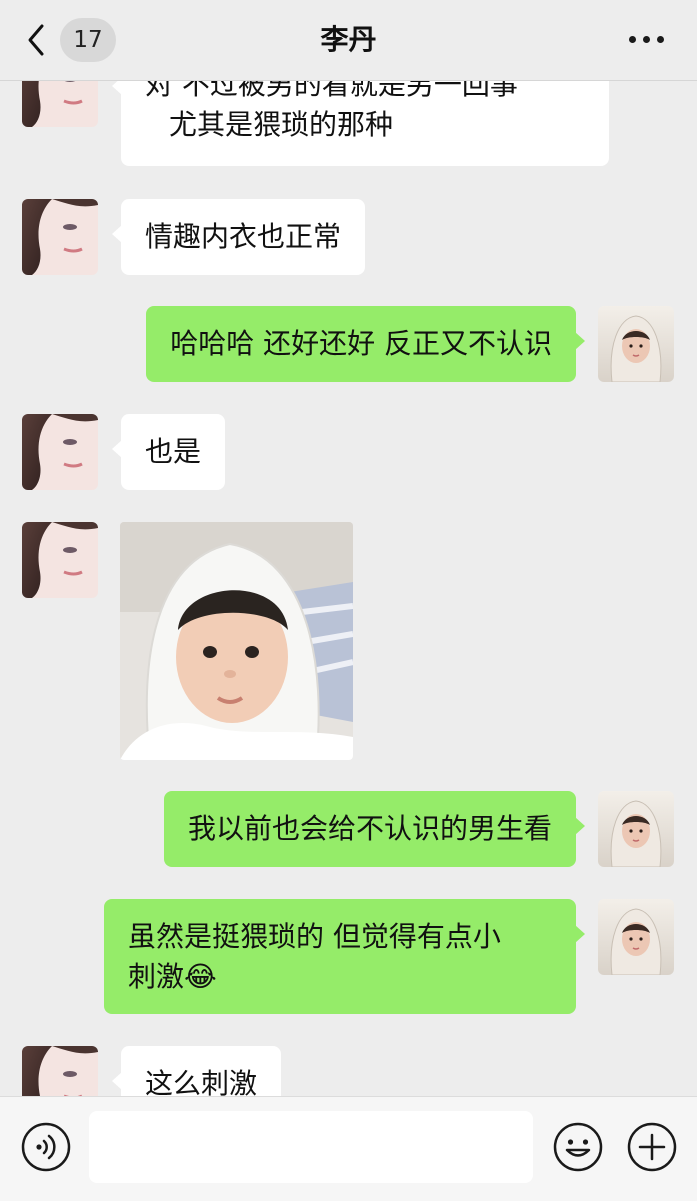  I want to click on chat-title: 李丹, so click(348, 39).